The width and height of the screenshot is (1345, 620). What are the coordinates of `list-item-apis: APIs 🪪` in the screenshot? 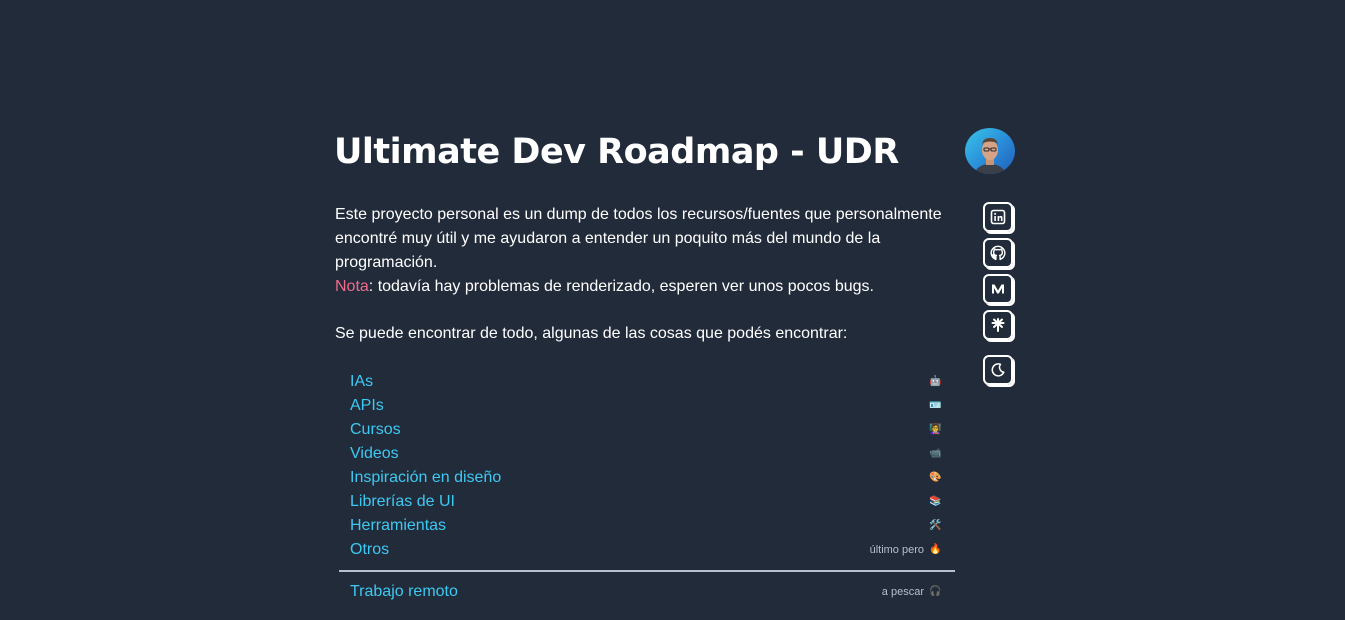 It's located at (647, 406).